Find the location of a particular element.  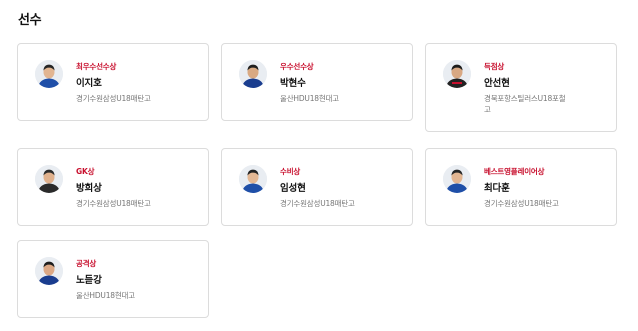

award-label: 베스트영플레이어상 is located at coordinates (514, 171).